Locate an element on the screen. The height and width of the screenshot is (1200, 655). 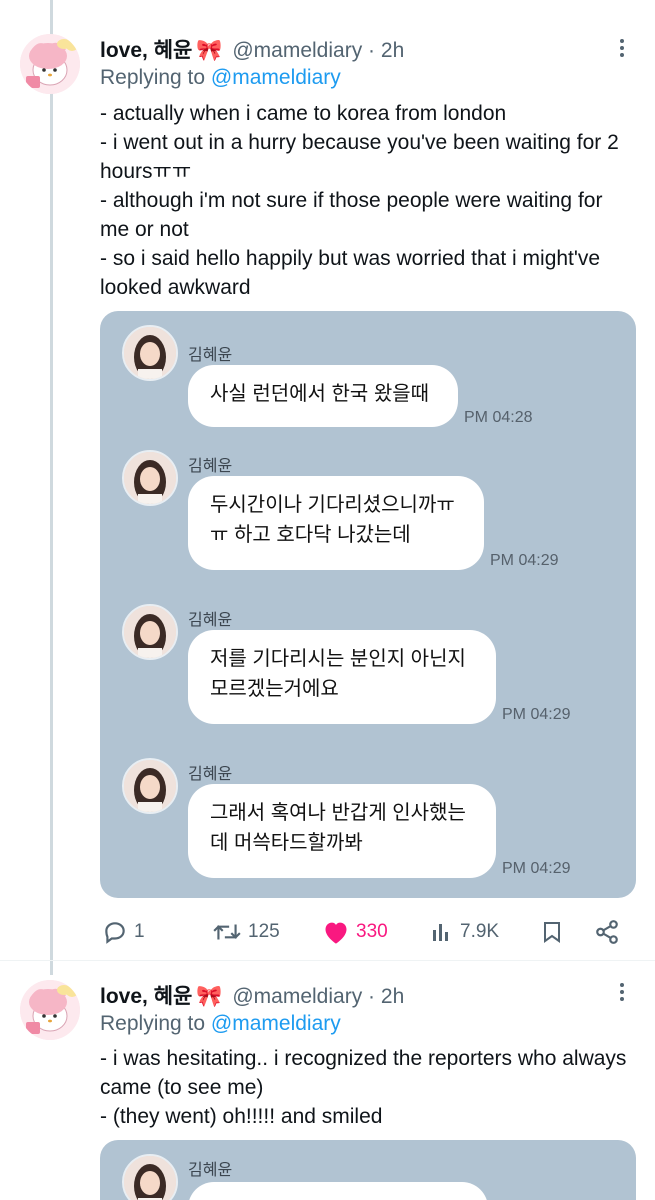
views-button: 7.9K is located at coordinates (464, 932).